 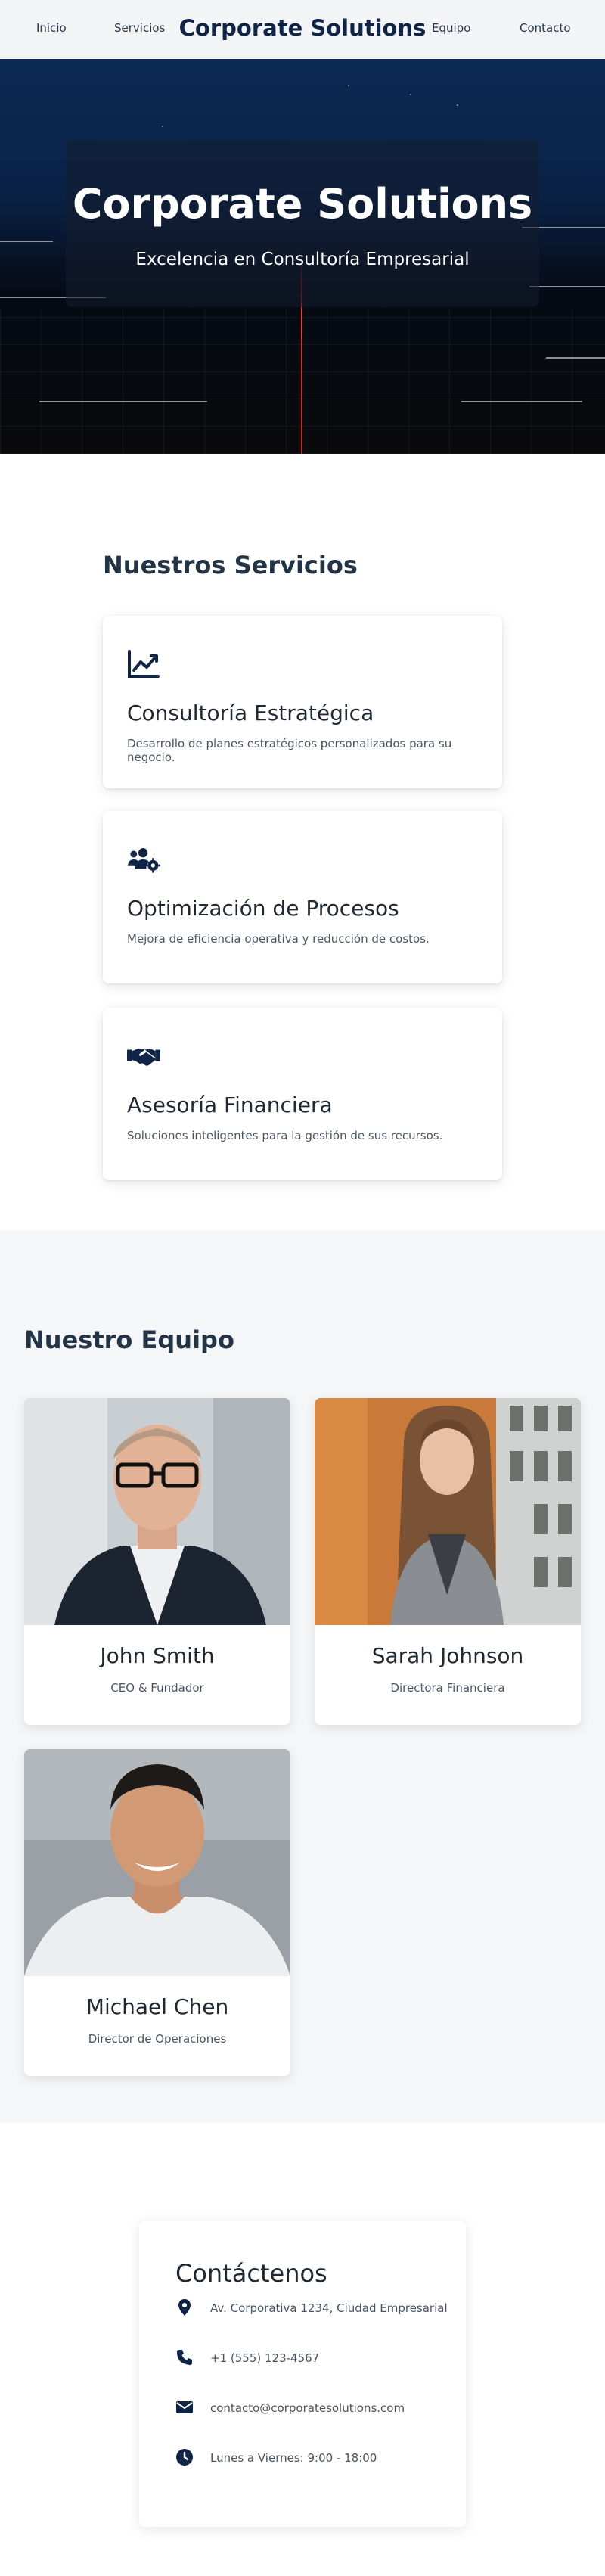 I want to click on envelope-icon, so click(x=184, y=2407).